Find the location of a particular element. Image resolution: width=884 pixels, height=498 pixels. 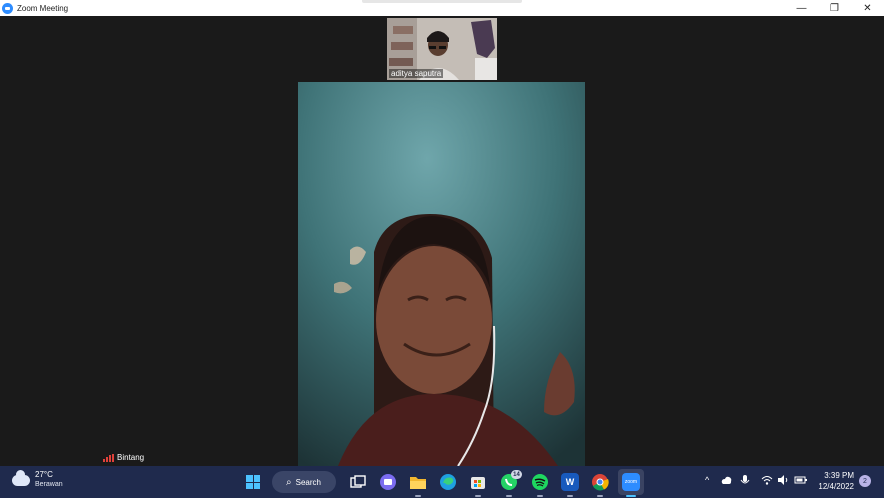

start-button is located at coordinates (253, 482).